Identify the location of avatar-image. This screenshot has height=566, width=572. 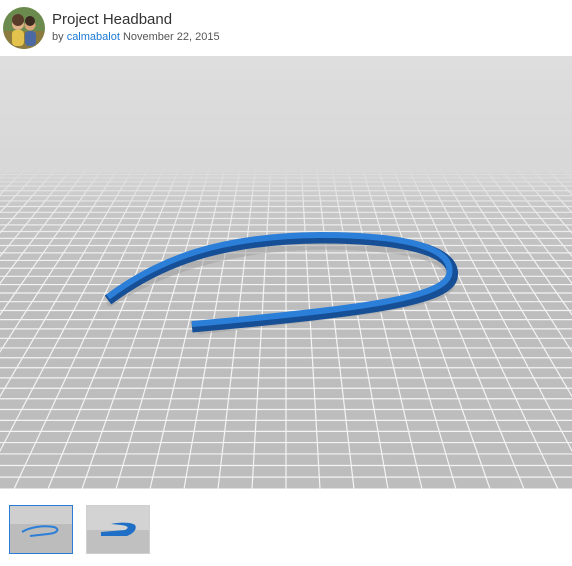
(24, 28).